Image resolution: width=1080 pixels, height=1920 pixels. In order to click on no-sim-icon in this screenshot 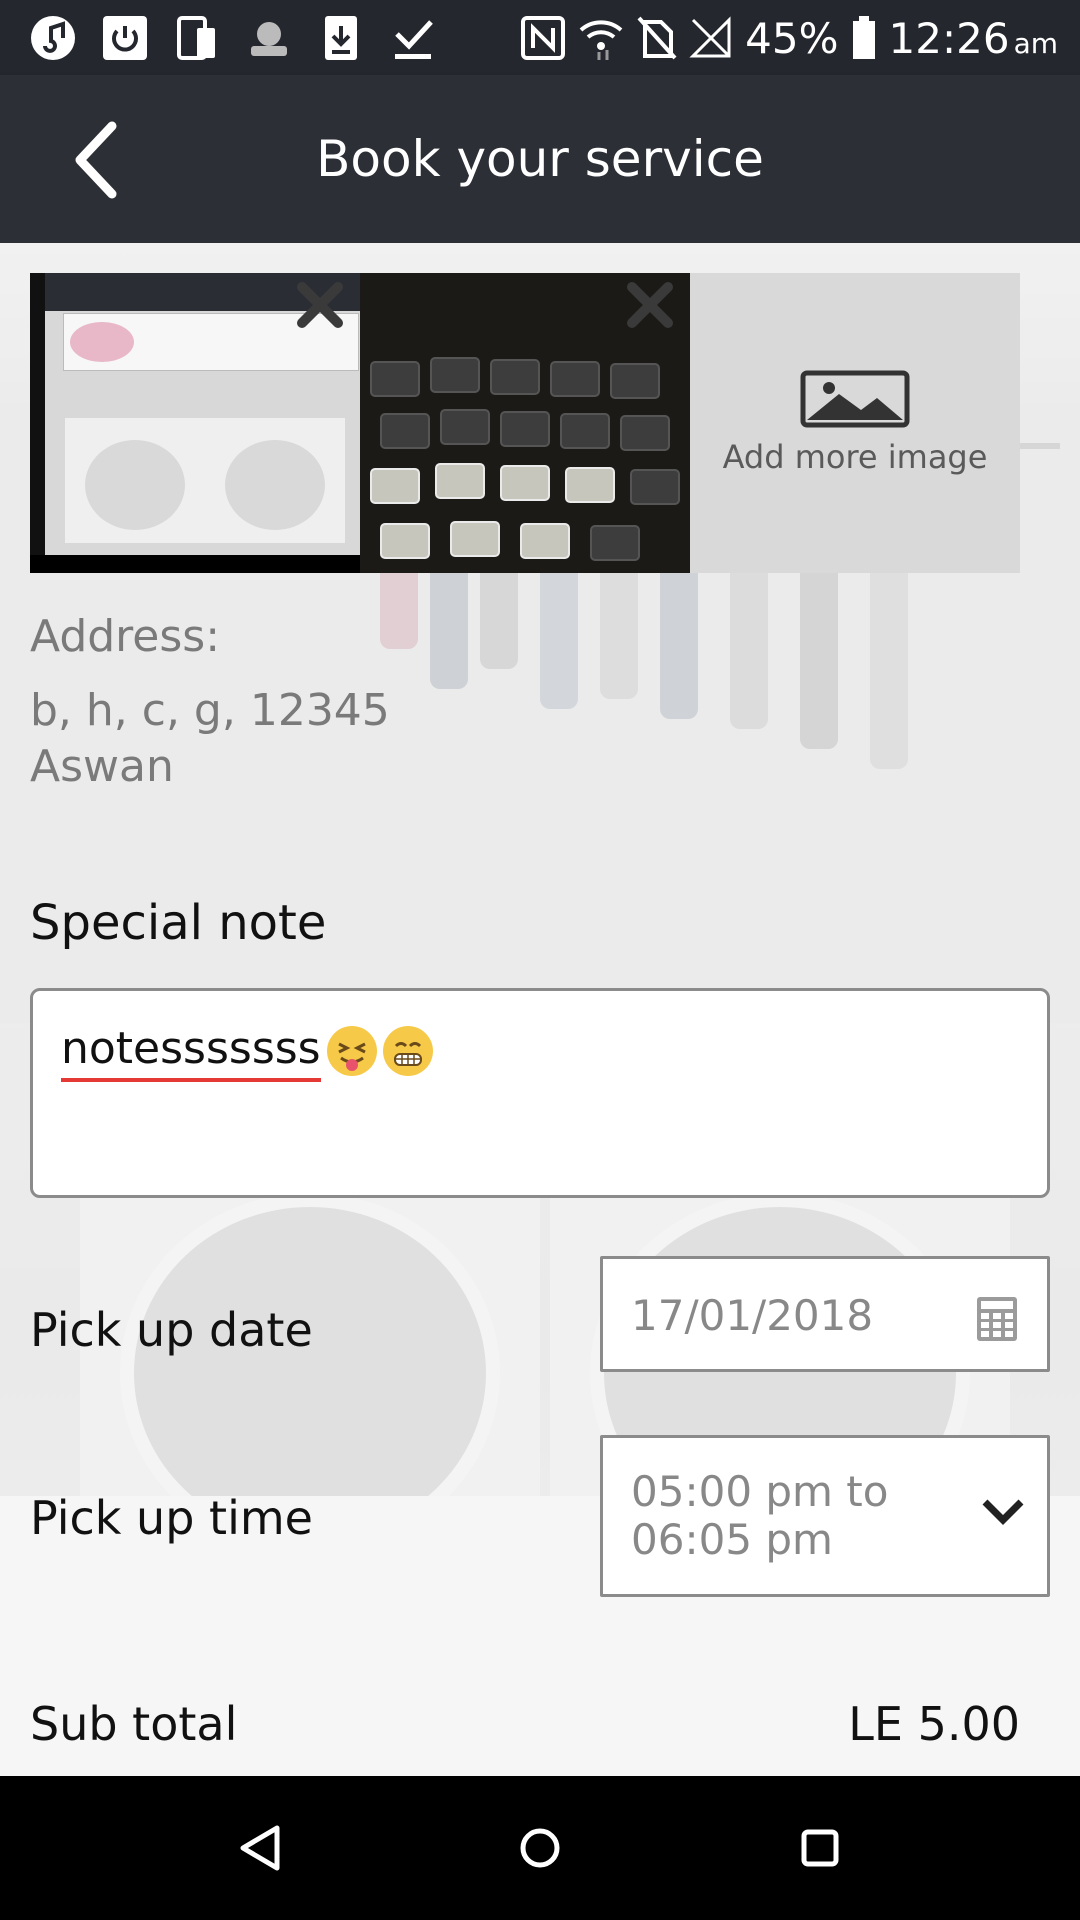, I will do `click(657, 38)`.